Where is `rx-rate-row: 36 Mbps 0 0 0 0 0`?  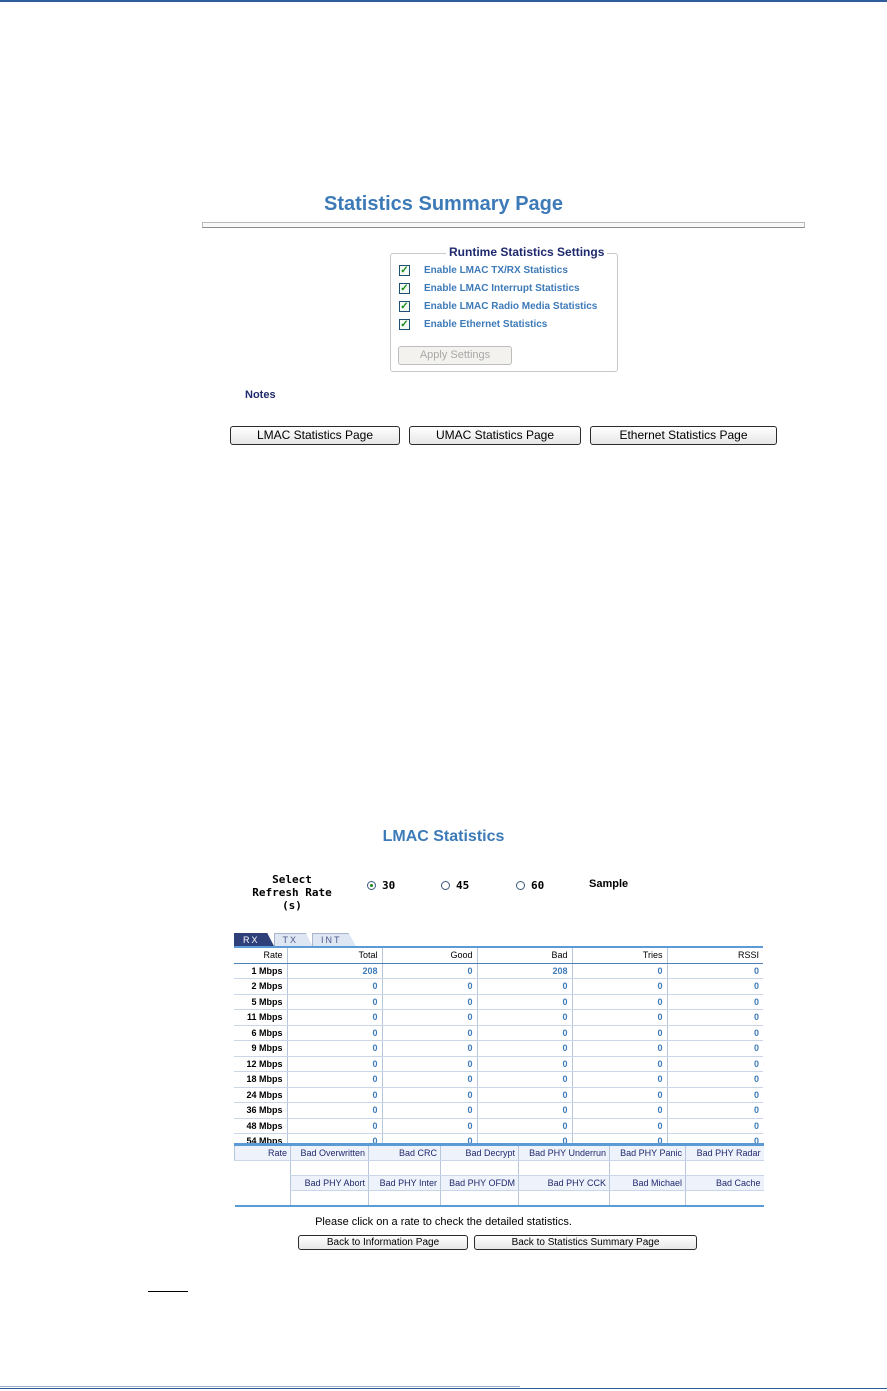 rx-rate-row: 36 Mbps 0 0 0 0 0 is located at coordinates (498, 1110).